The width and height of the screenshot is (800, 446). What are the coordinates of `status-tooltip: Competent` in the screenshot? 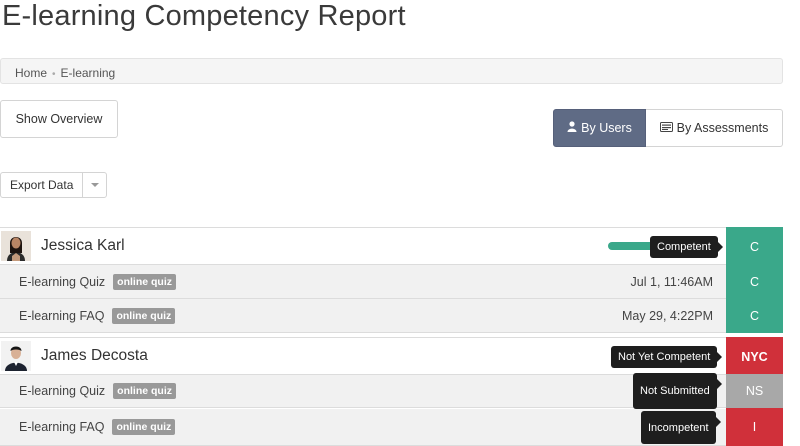 It's located at (686, 247).